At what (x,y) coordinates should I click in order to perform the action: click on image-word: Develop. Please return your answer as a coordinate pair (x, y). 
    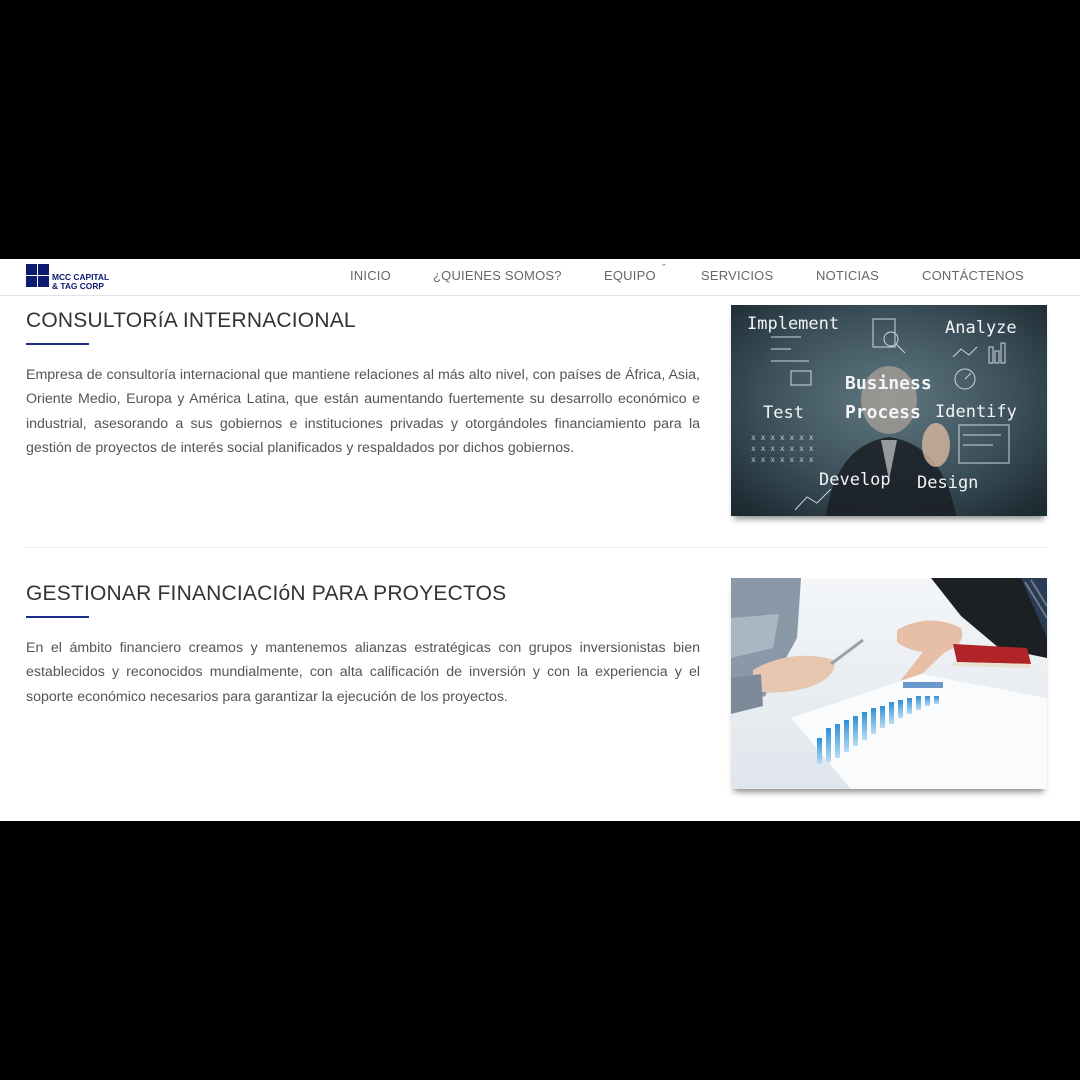
    Looking at the image, I should click on (855, 480).